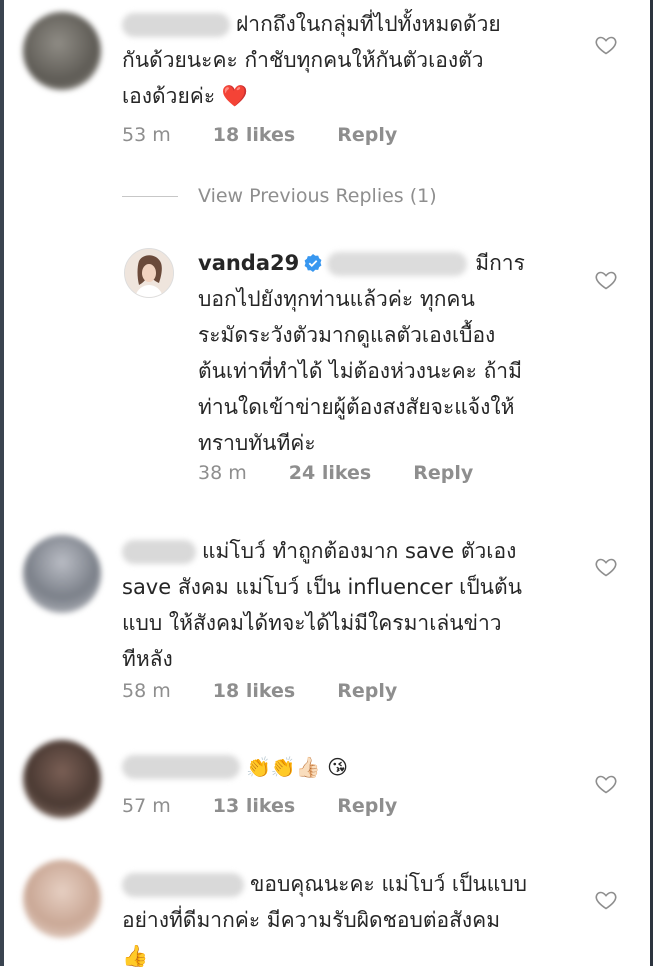 Image resolution: width=653 pixels, height=974 pixels. Describe the element at coordinates (317, 196) in the screenshot. I see `view-previous-replies-link: View Previous Replies (1)` at that location.